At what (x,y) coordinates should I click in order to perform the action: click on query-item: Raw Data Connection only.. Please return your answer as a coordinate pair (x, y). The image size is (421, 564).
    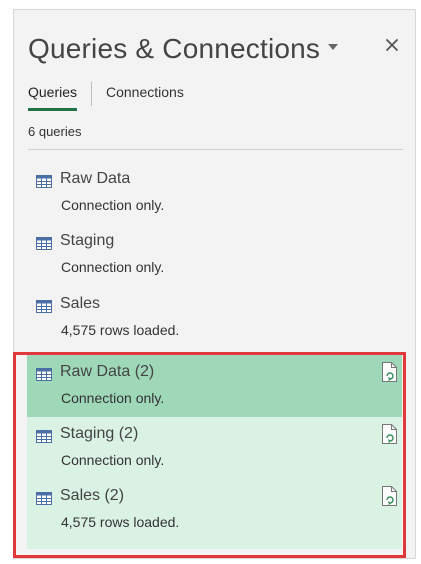
    Looking at the image, I should click on (214, 193).